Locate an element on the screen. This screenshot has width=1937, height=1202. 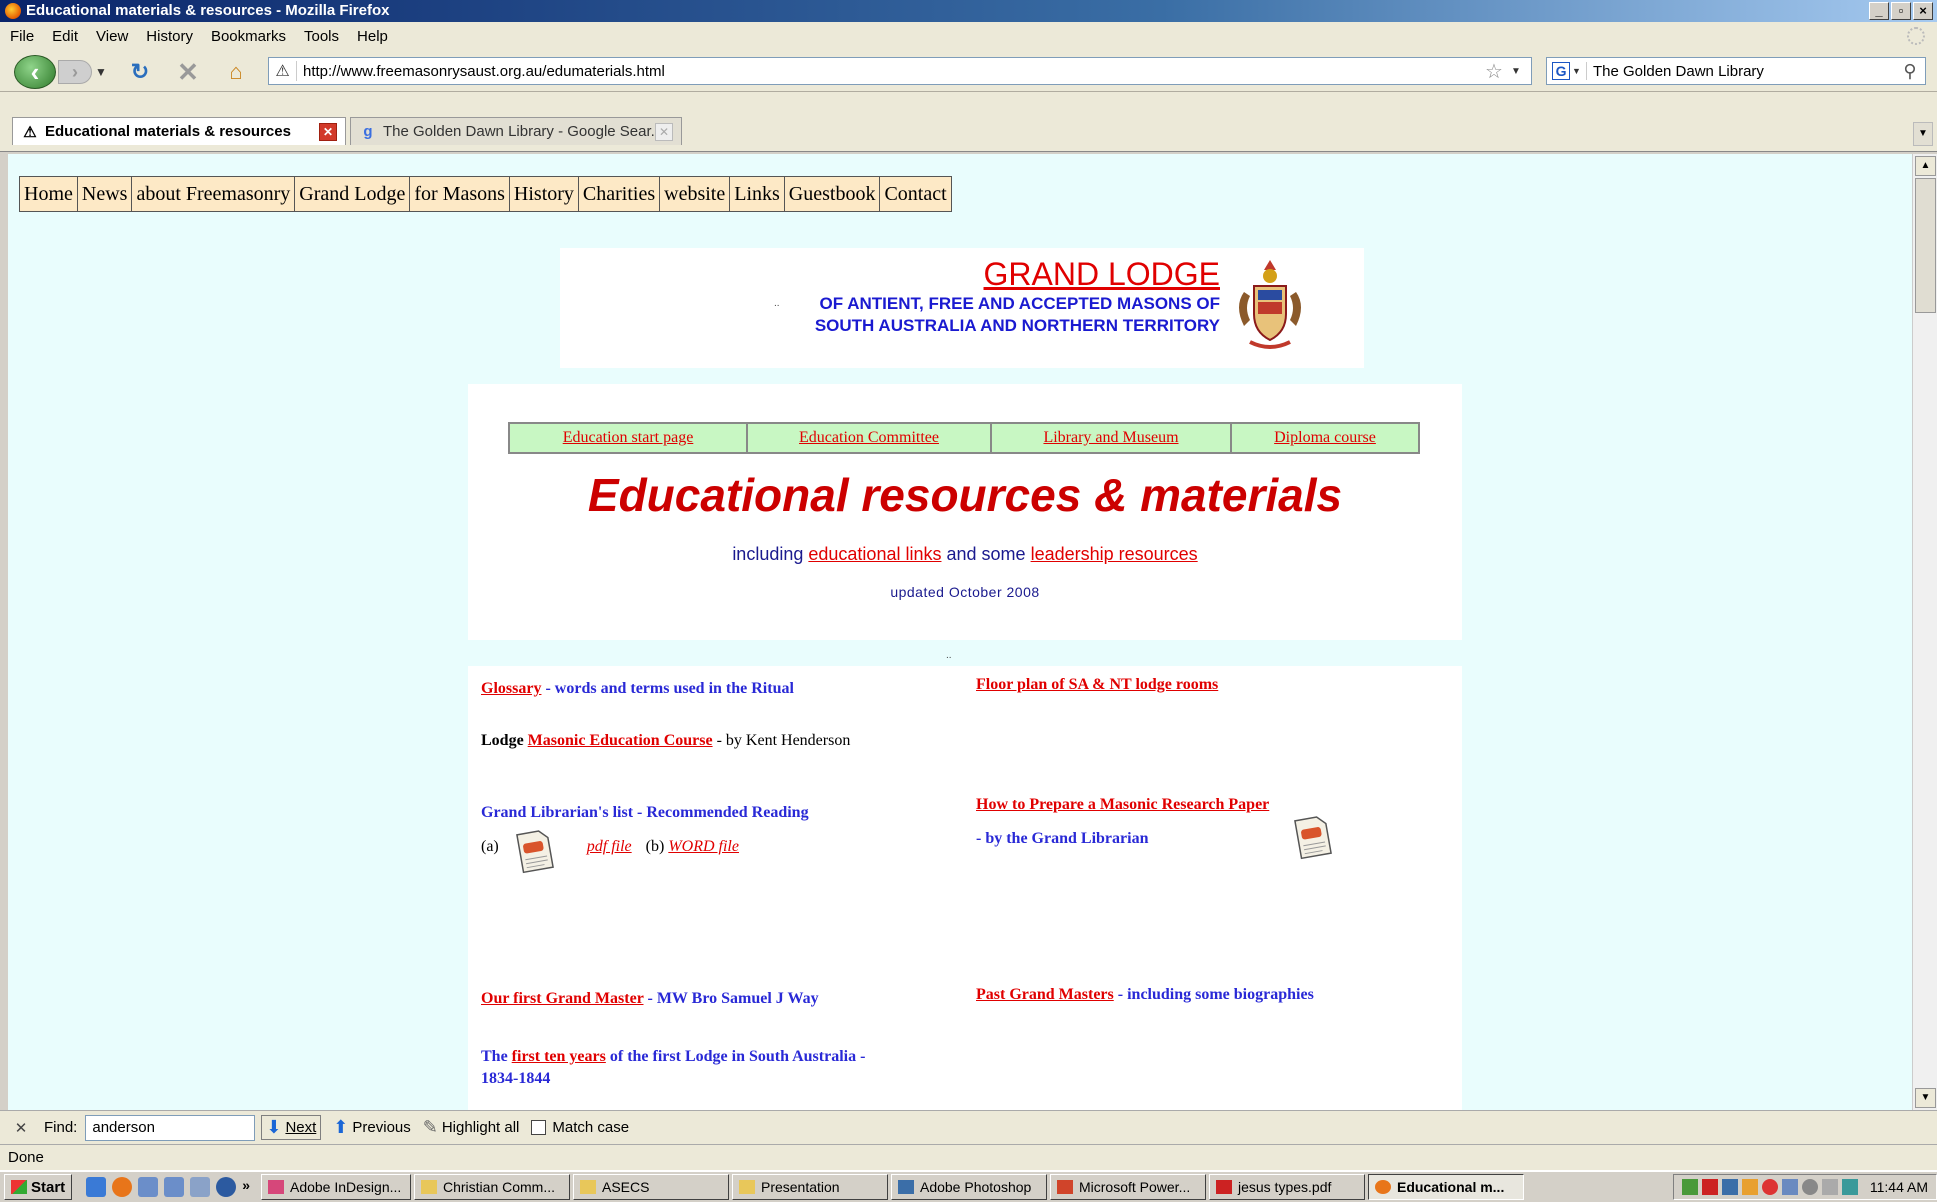
checkbox-icon is located at coordinates (539, 1127).